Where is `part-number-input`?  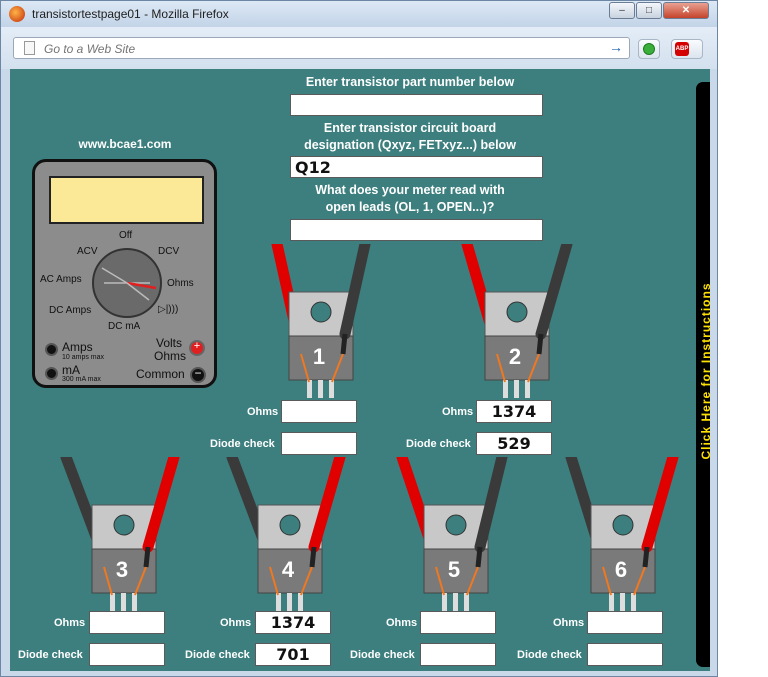 part-number-input is located at coordinates (416, 105).